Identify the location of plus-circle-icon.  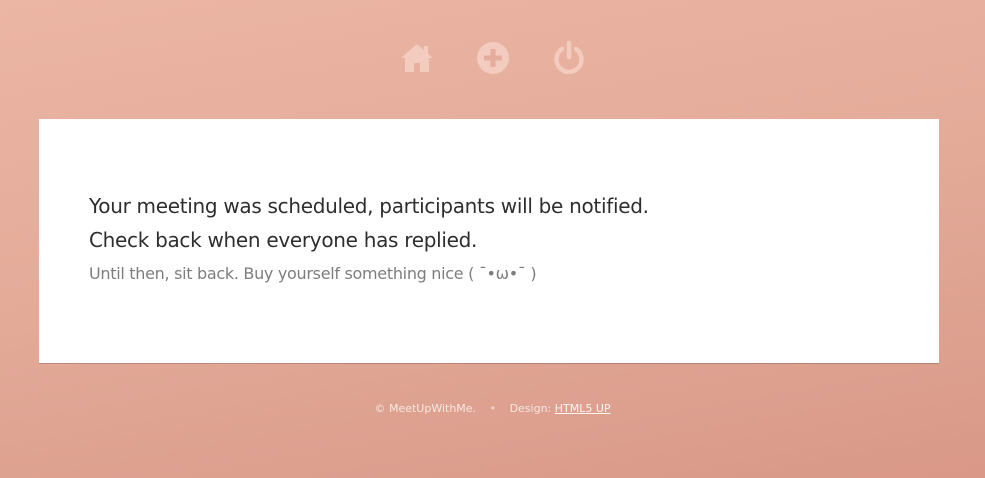
(493, 58).